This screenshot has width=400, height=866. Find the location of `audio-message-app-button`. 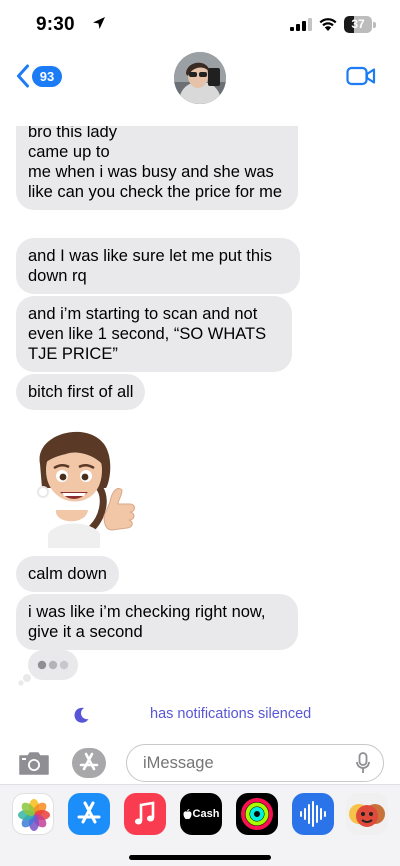

audio-message-app-button is located at coordinates (313, 814).